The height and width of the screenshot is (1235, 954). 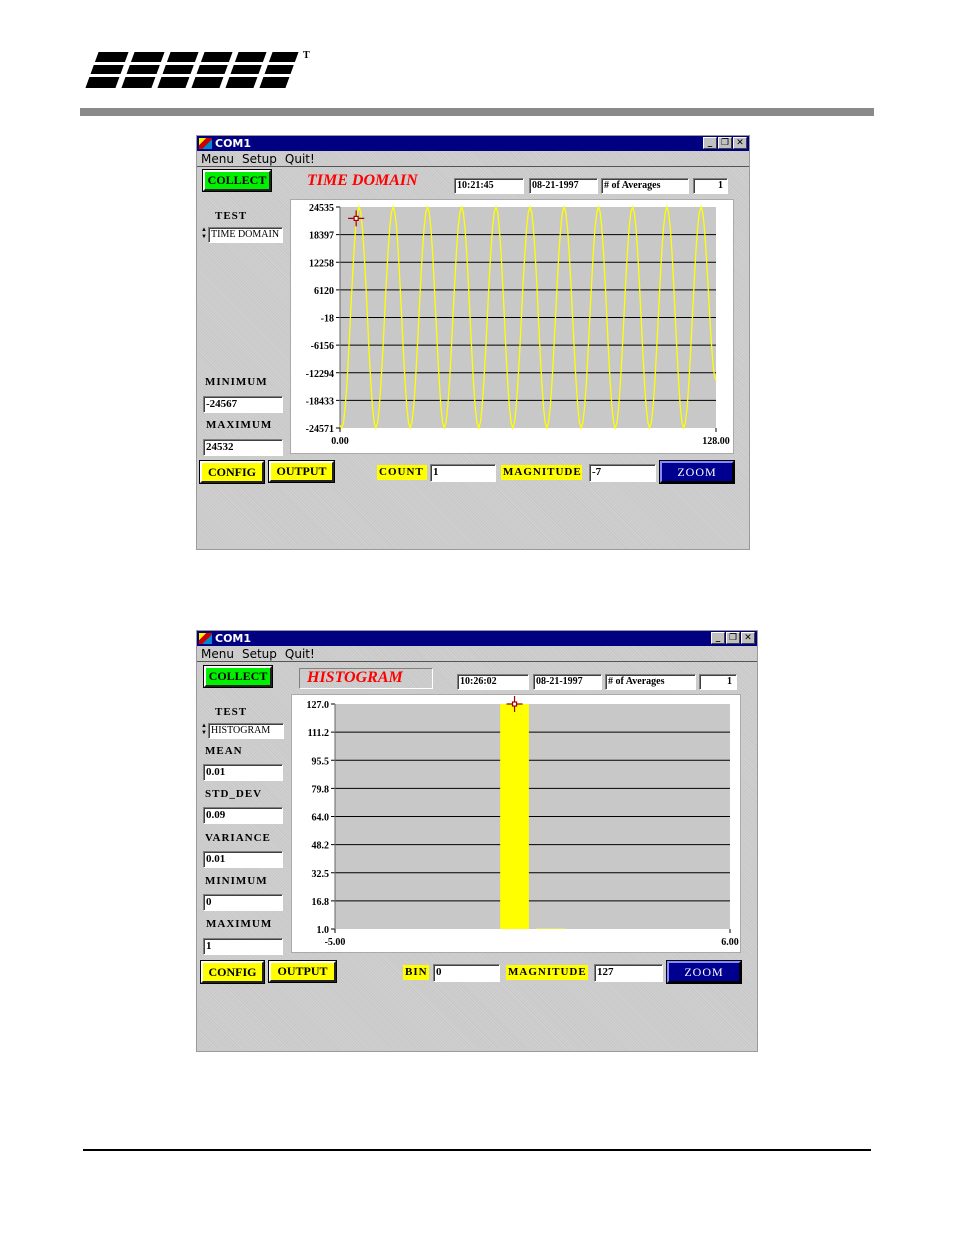 What do you see at coordinates (322, 346) in the screenshot?
I see `y-tick-label: -6156` at bounding box center [322, 346].